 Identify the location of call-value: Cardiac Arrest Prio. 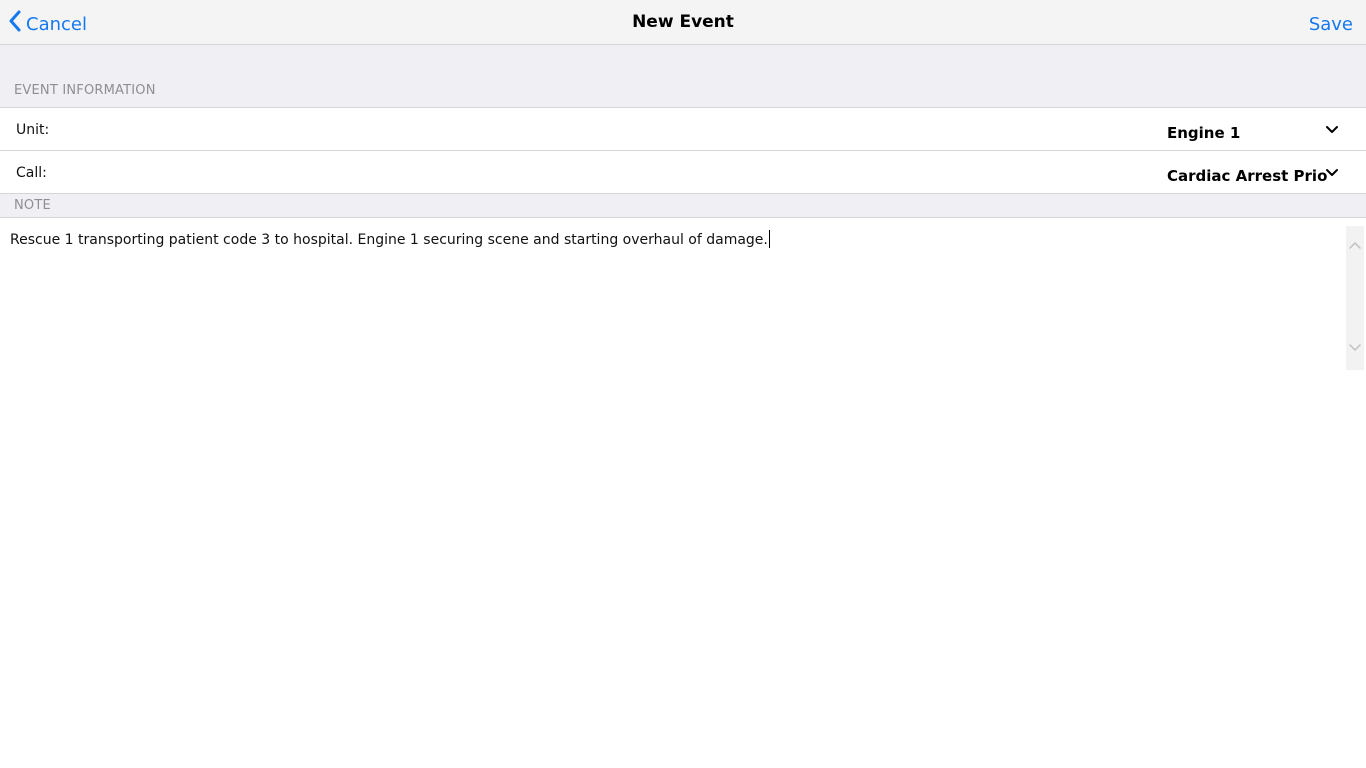
(1247, 176).